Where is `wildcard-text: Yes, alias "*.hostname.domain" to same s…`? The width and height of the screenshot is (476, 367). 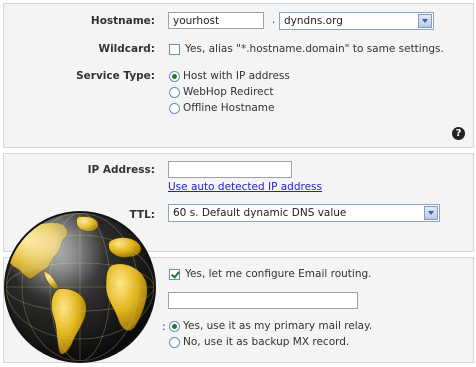 wildcard-text: Yes, alias "*.hostname.domain" to same s… is located at coordinates (314, 49).